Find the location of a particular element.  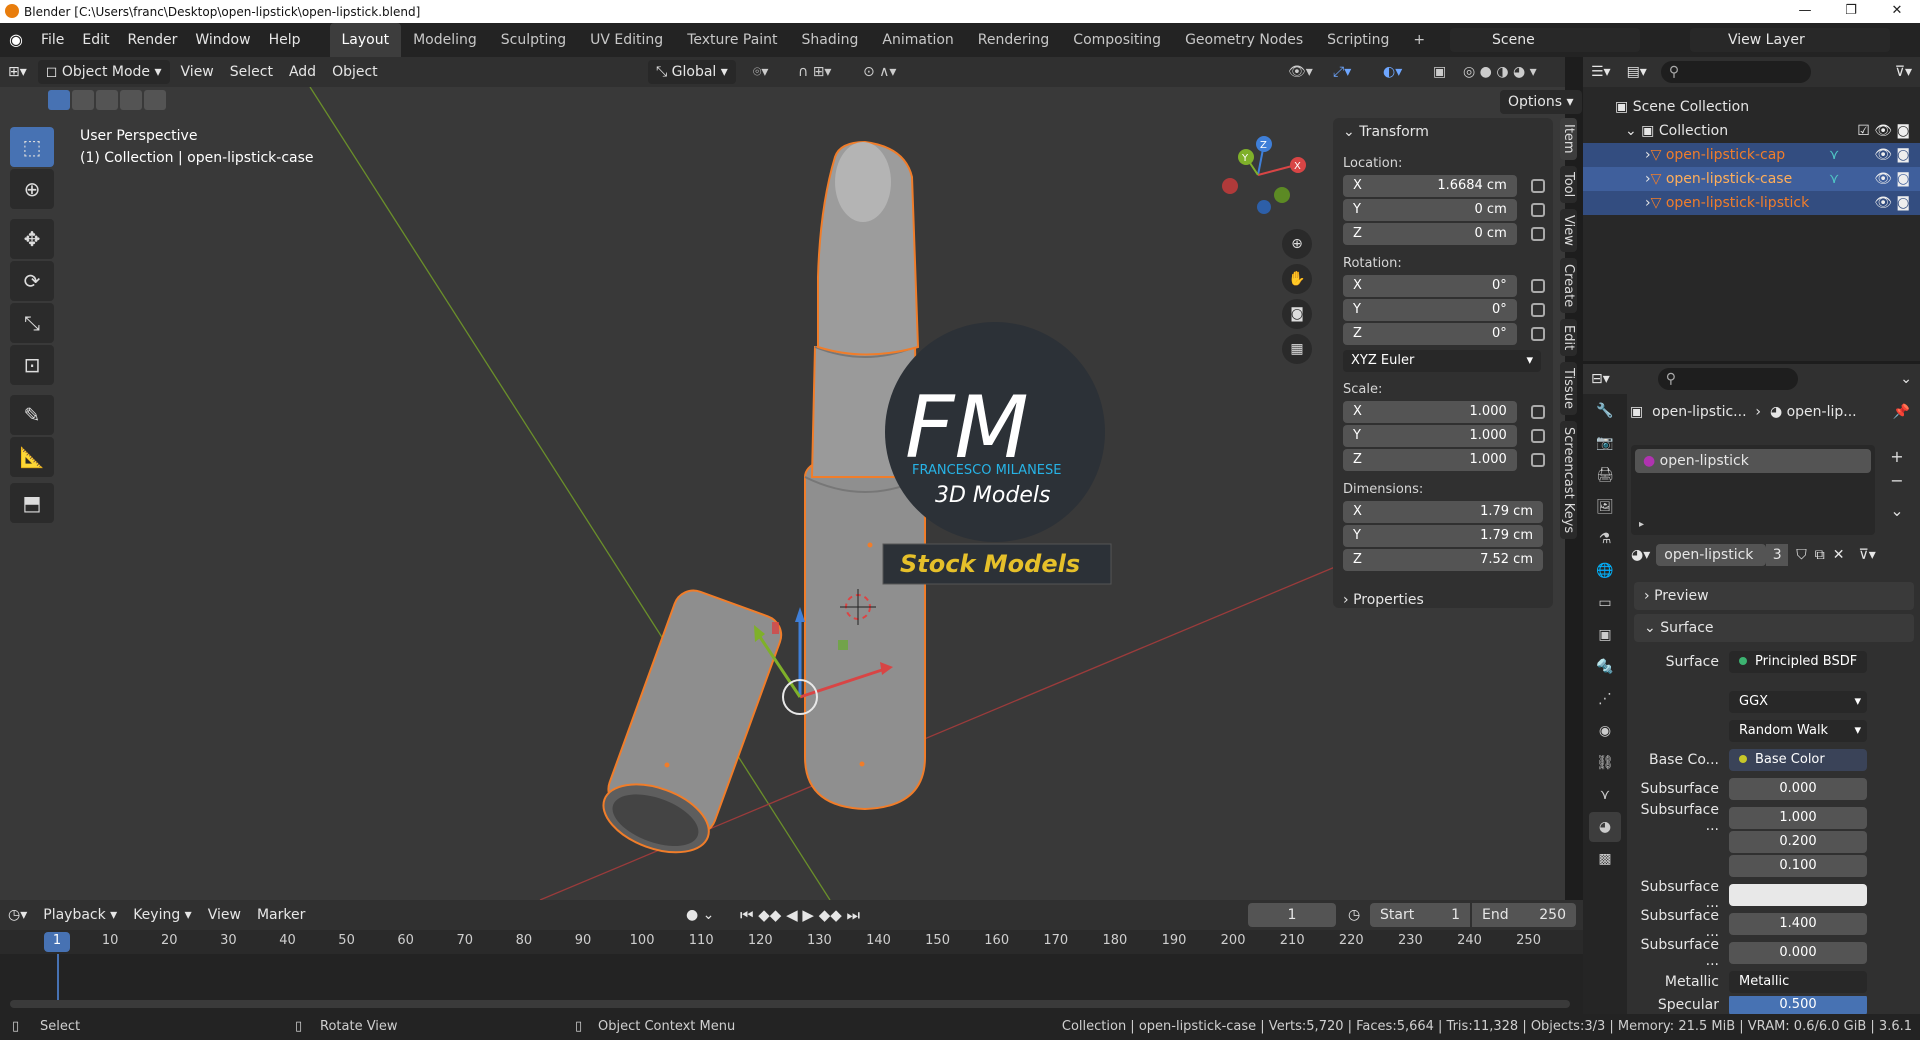

location-x-field: X 1.6684 cm is located at coordinates (1430, 186).